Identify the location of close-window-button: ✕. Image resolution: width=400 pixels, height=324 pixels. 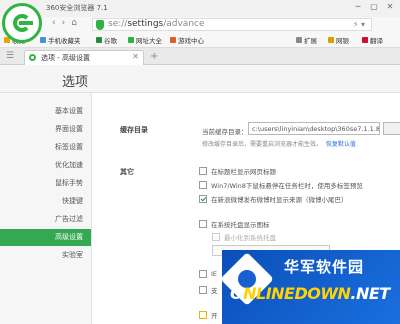
(390, 6).